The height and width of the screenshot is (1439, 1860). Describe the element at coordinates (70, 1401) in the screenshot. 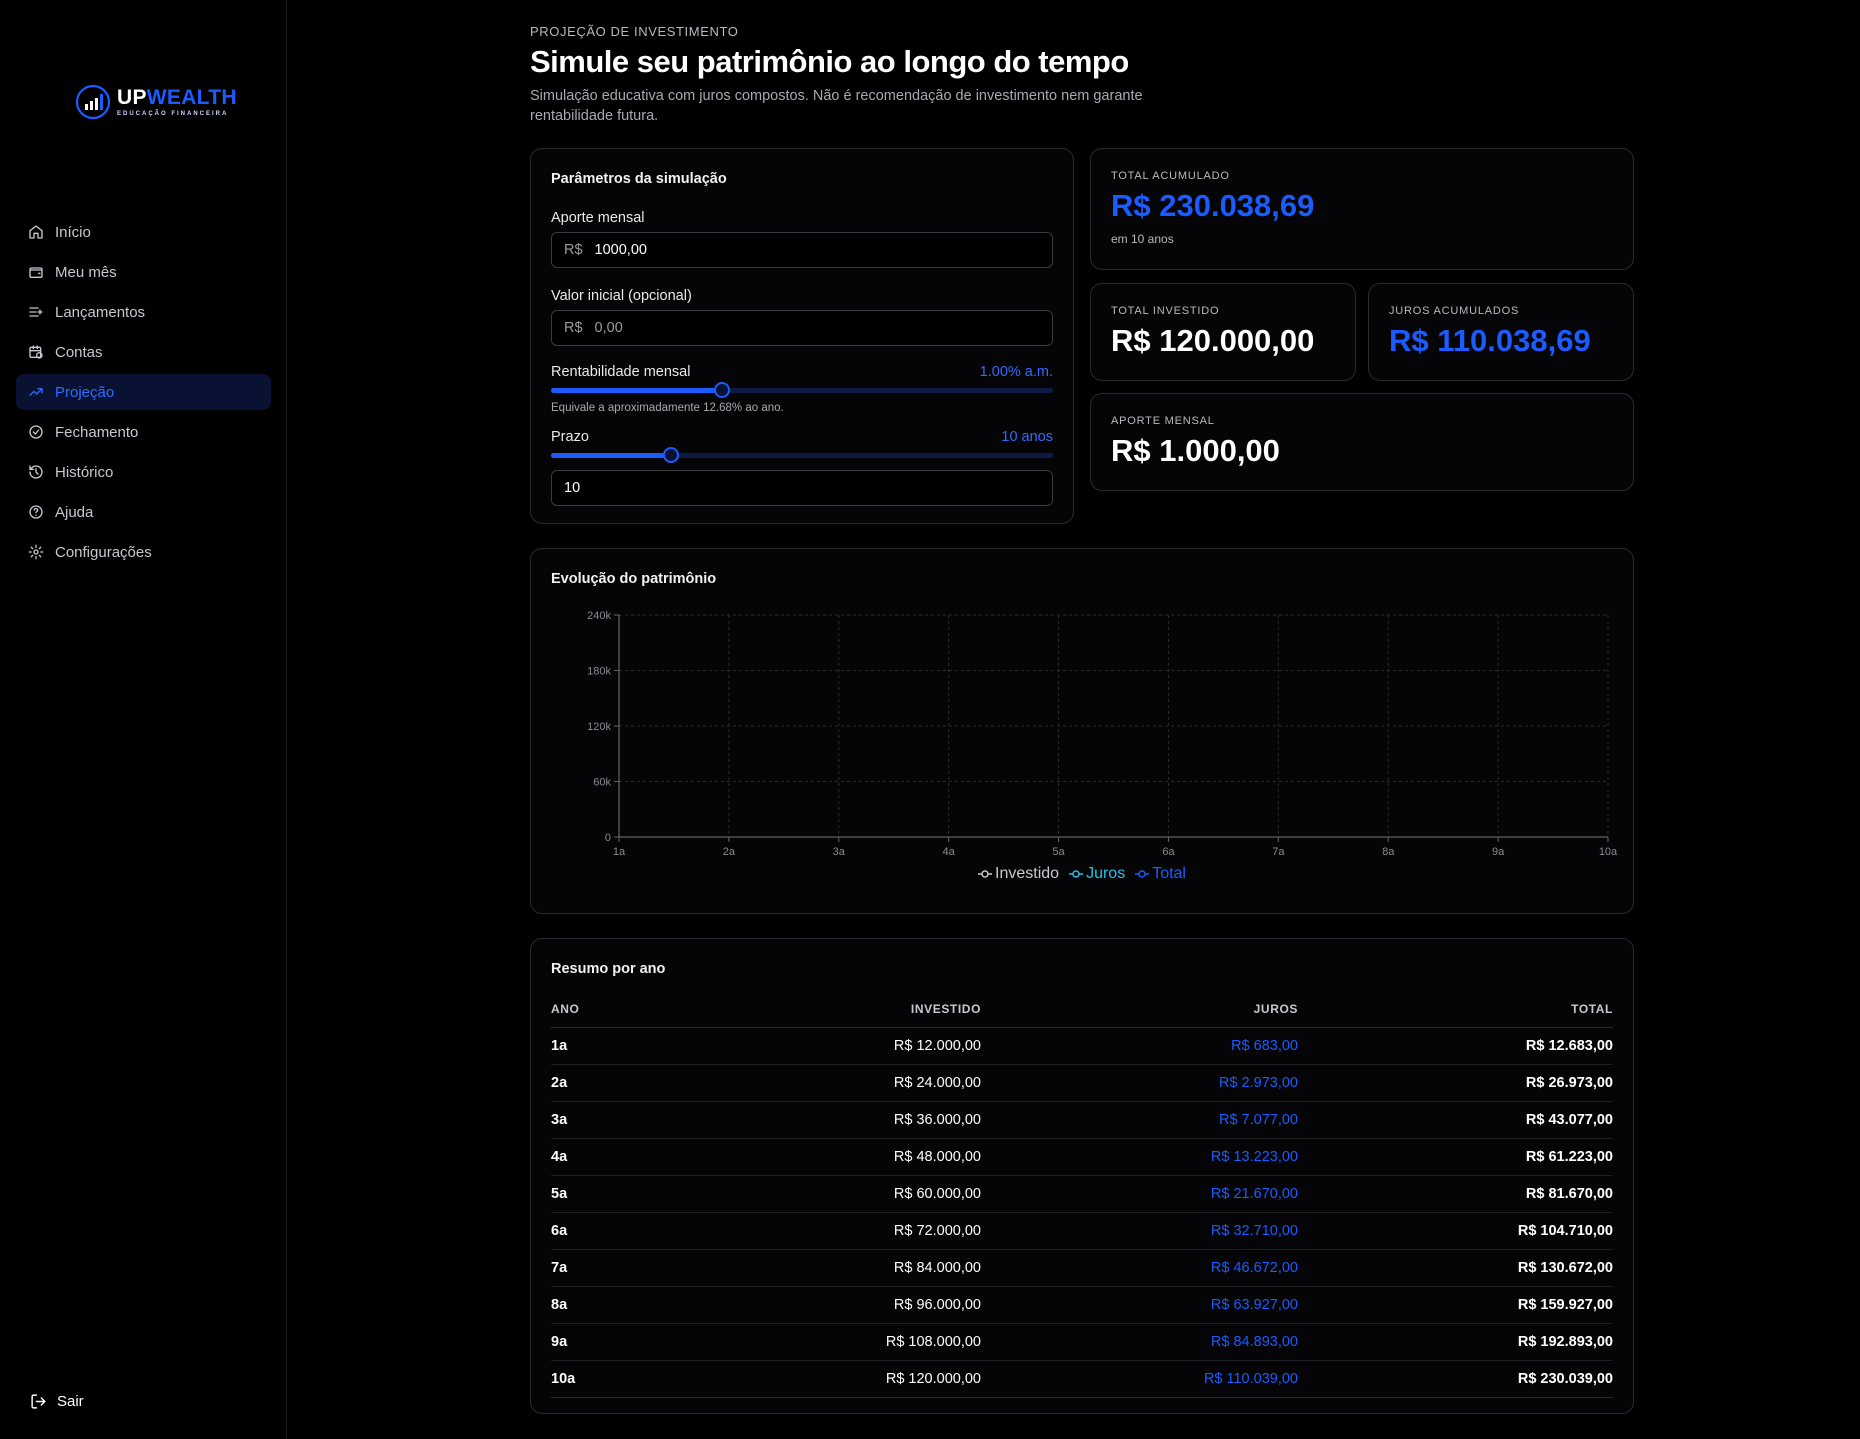

I see `logout-label: Sair` at that location.